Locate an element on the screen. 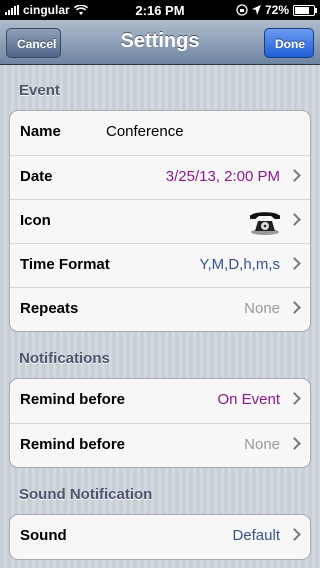 The height and width of the screenshot is (568, 320). status-right: 72% is located at coordinates (276, 10).